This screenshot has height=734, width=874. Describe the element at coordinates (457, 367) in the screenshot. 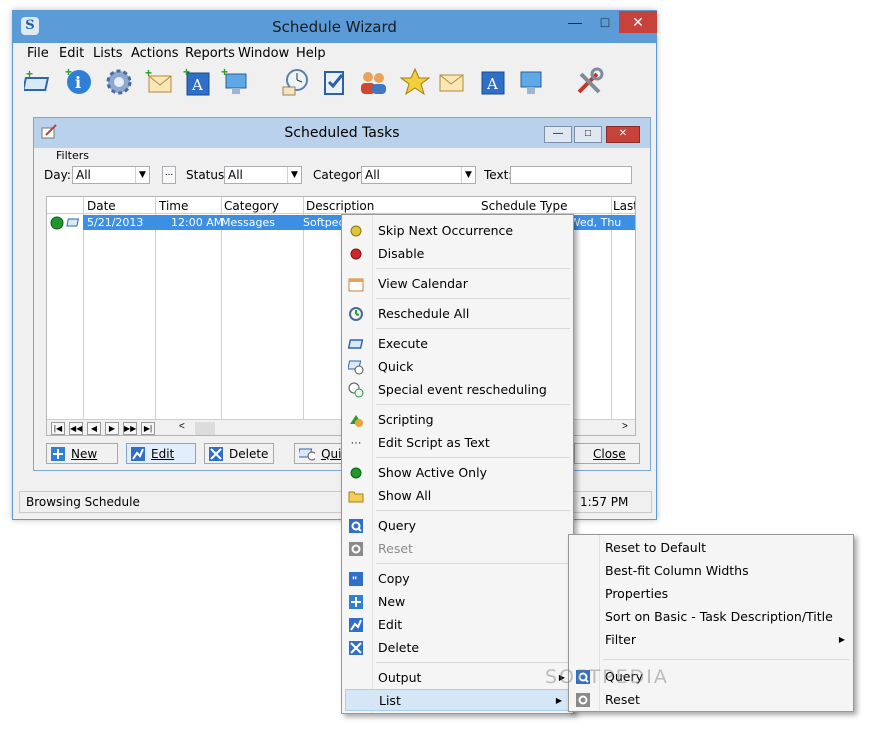

I see `menu-item-quick: Quick` at that location.